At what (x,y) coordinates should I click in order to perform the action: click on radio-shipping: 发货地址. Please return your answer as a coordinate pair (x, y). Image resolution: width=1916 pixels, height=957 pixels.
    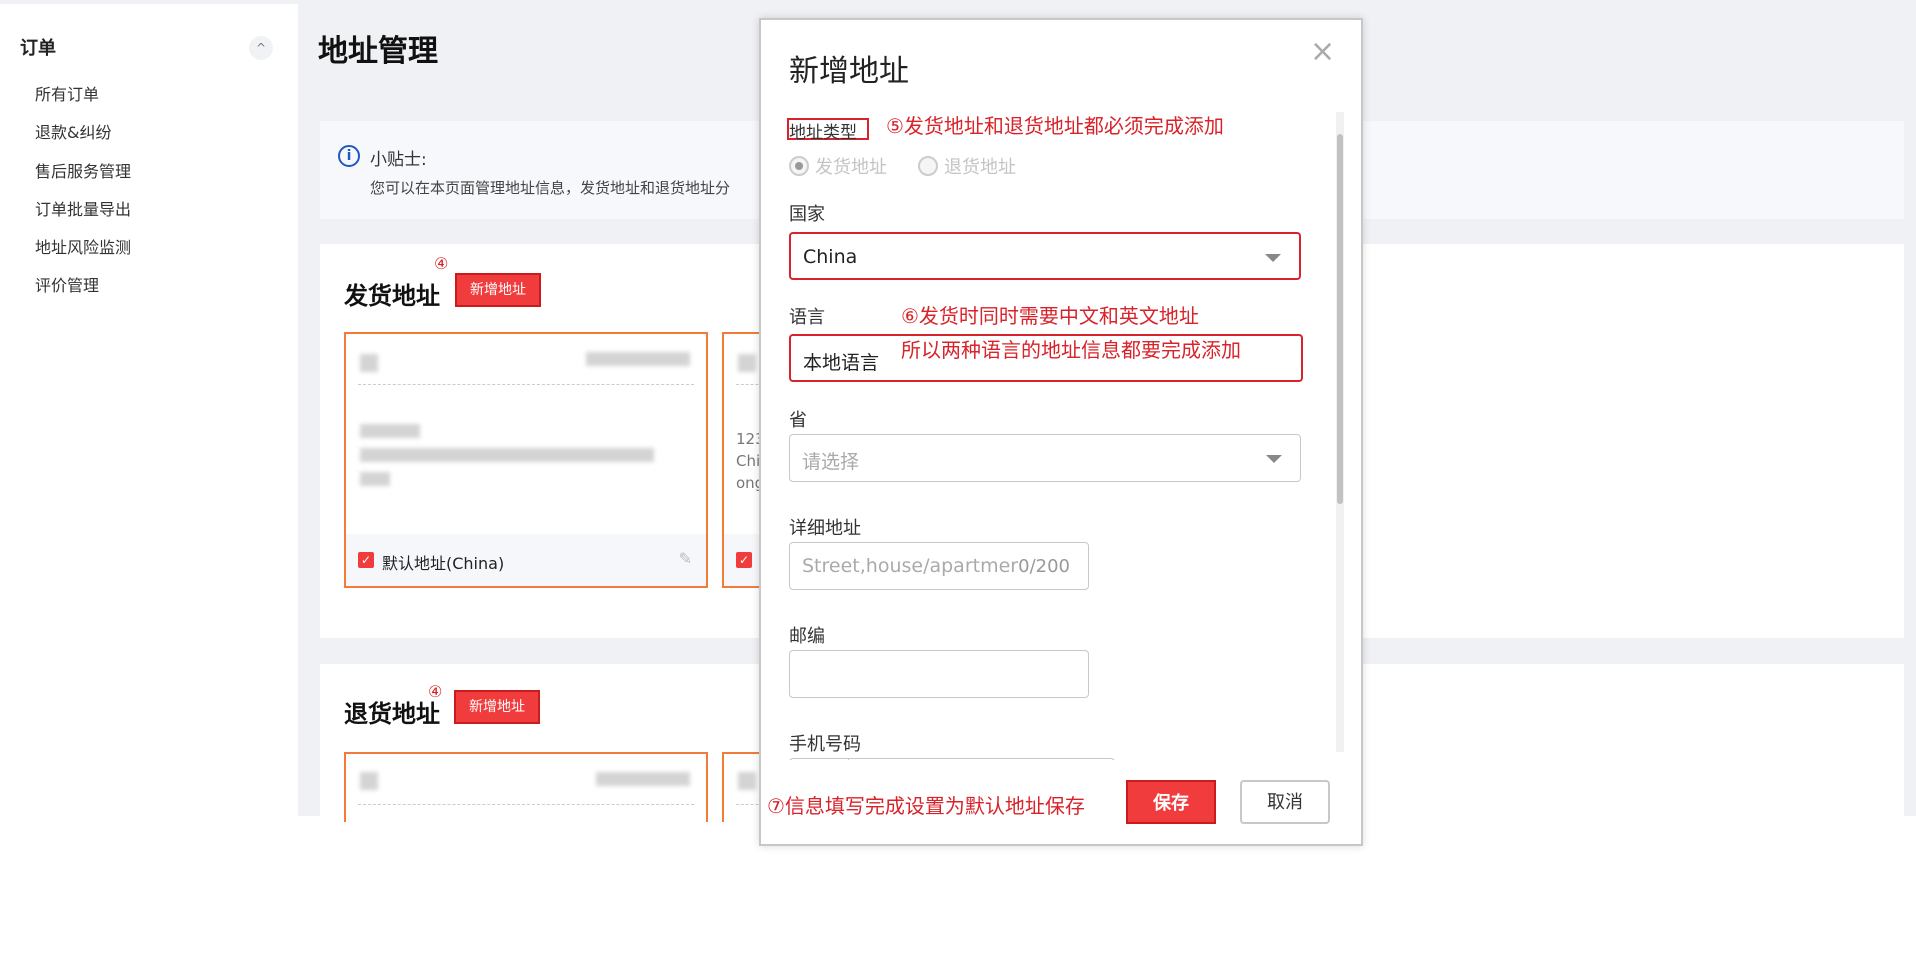
    Looking at the image, I should click on (838, 166).